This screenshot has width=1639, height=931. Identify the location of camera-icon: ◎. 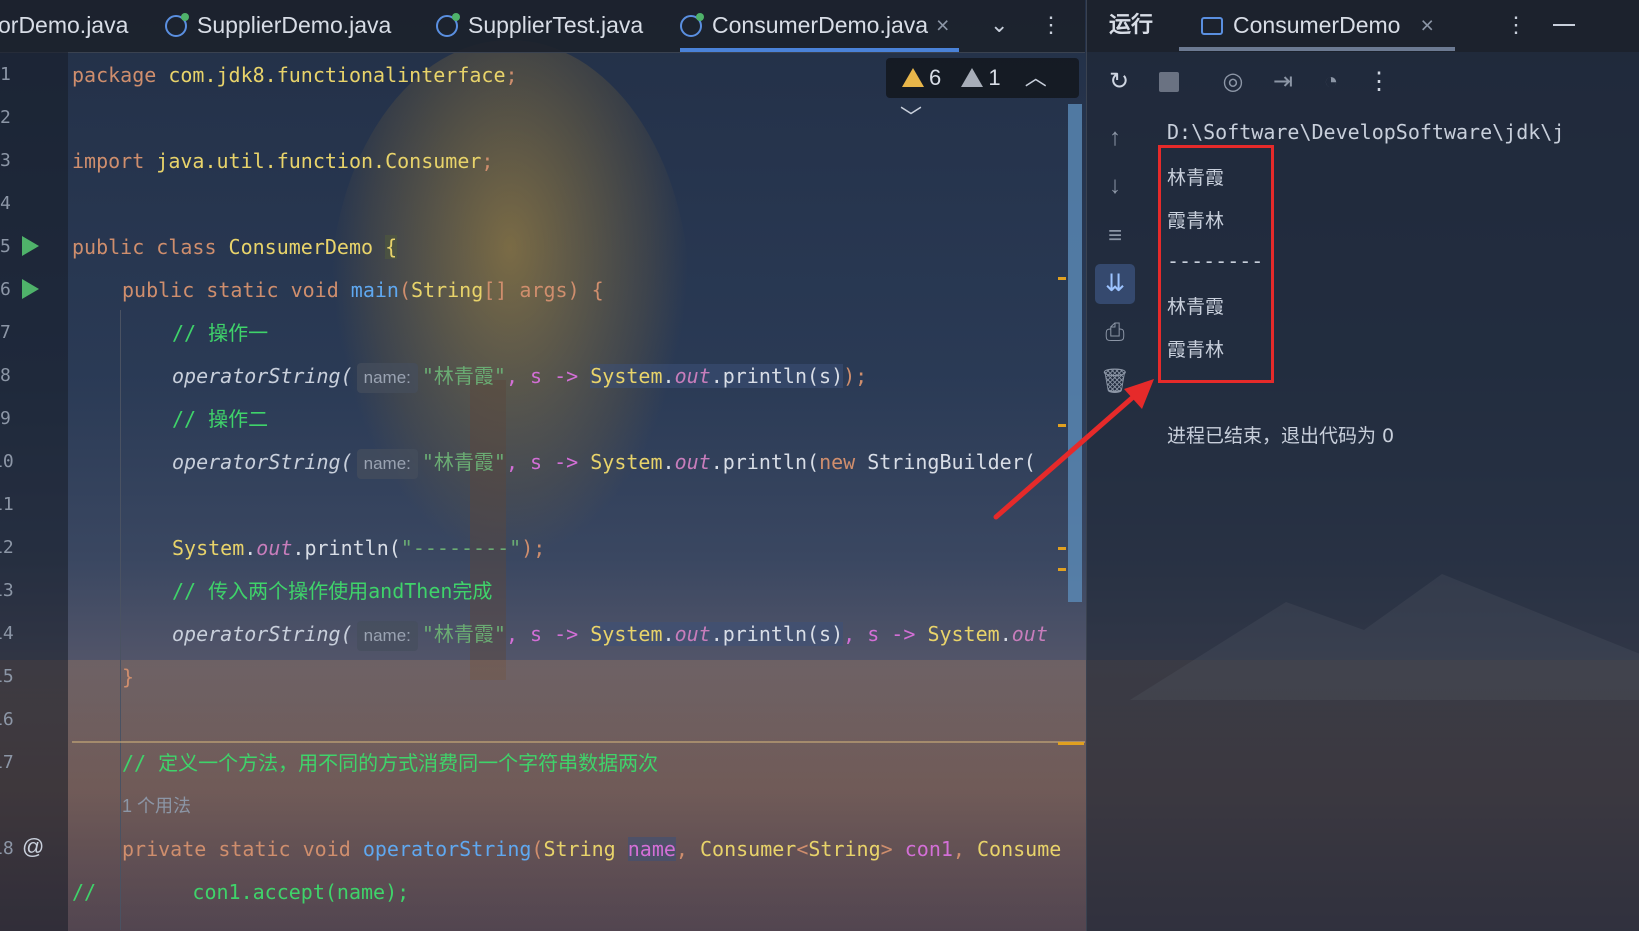
(1233, 82).